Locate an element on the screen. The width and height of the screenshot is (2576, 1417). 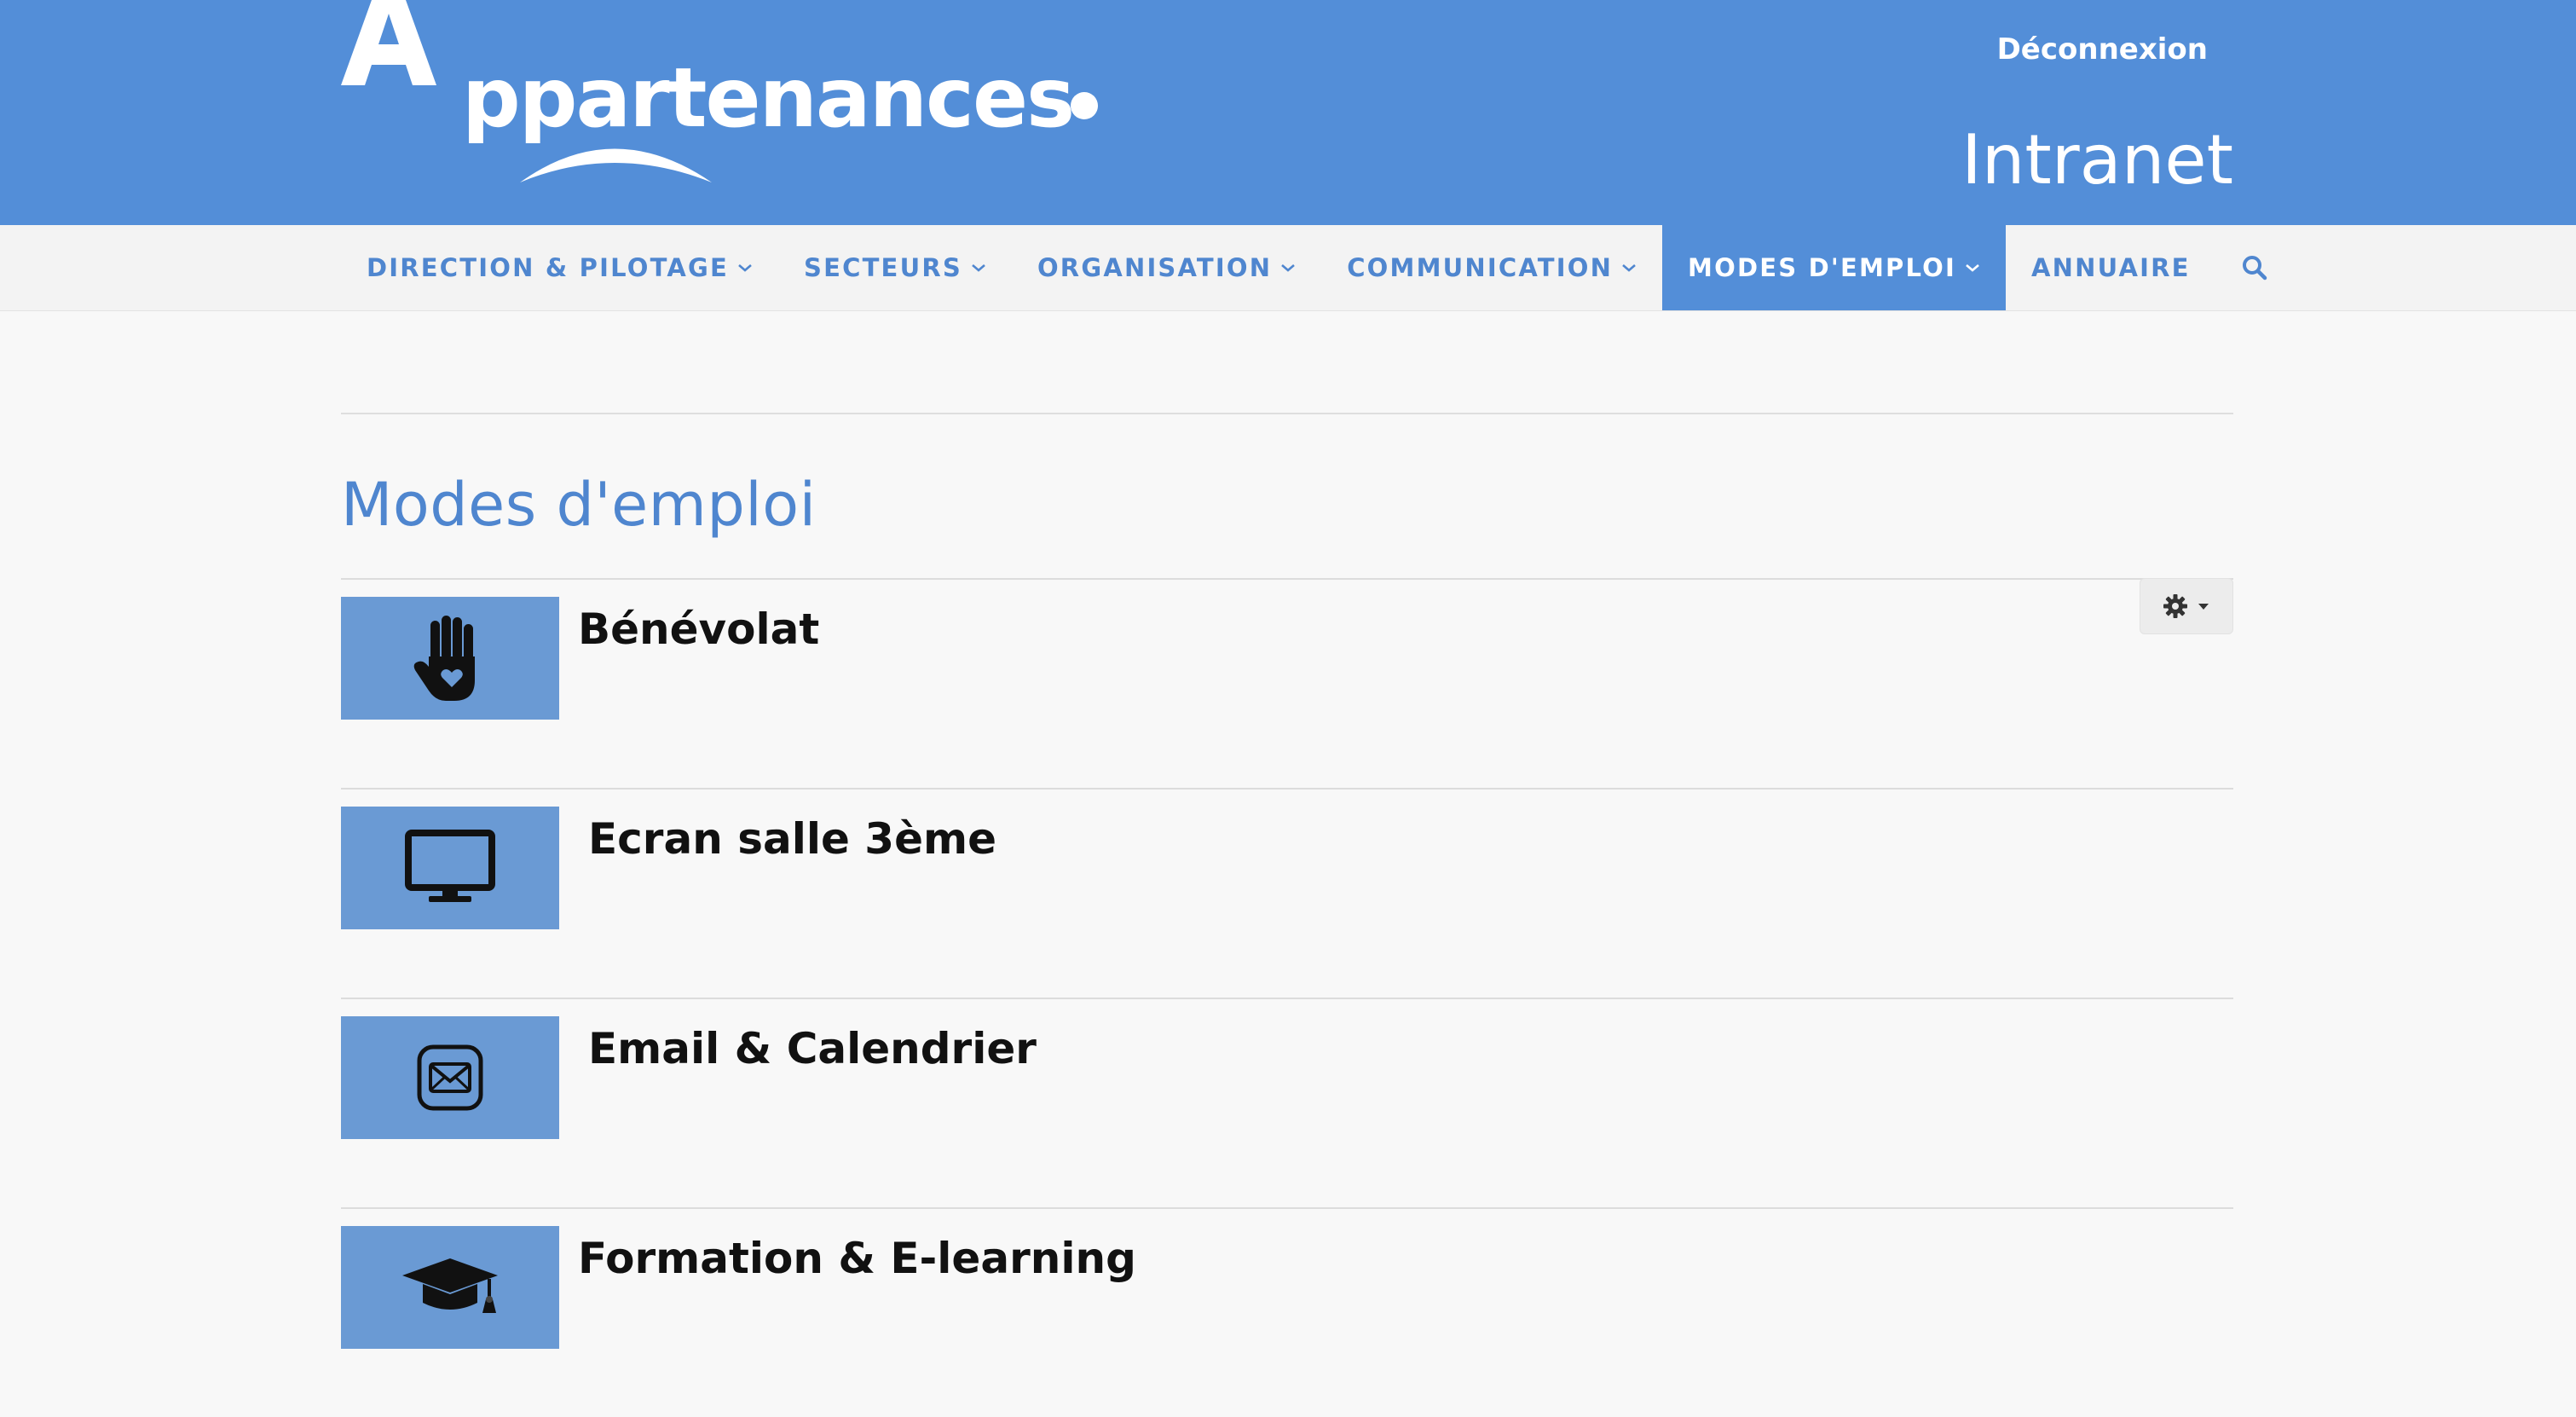
list-item: Email & Calendrier is located at coordinates (1287, 1102).